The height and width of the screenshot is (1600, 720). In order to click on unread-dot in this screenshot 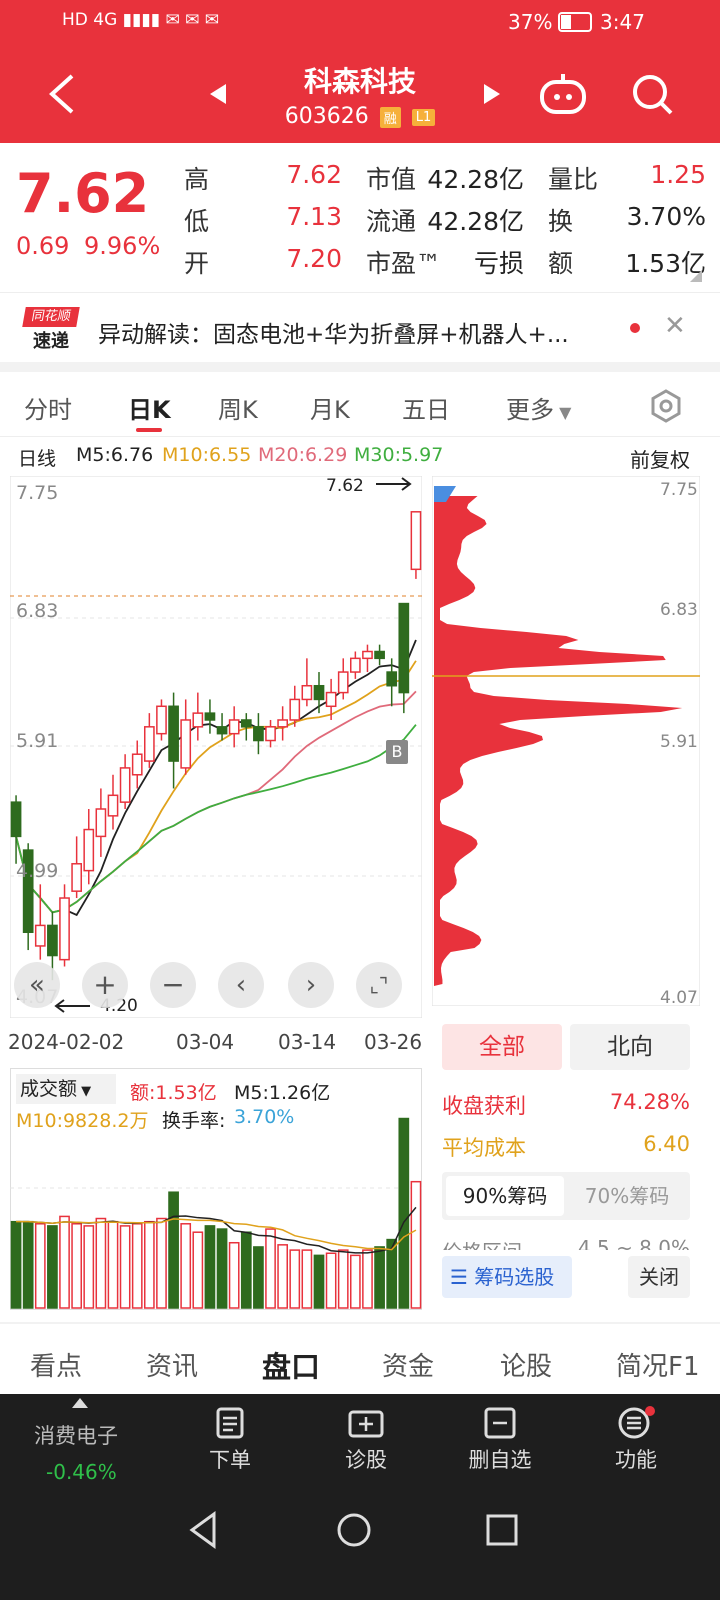, I will do `click(635, 328)`.